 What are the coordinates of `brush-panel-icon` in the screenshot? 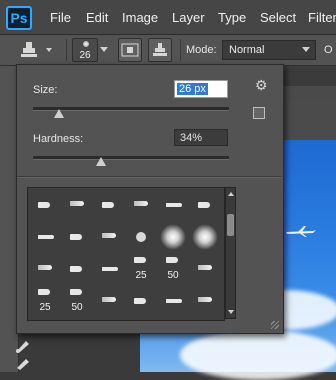 It's located at (130, 50).